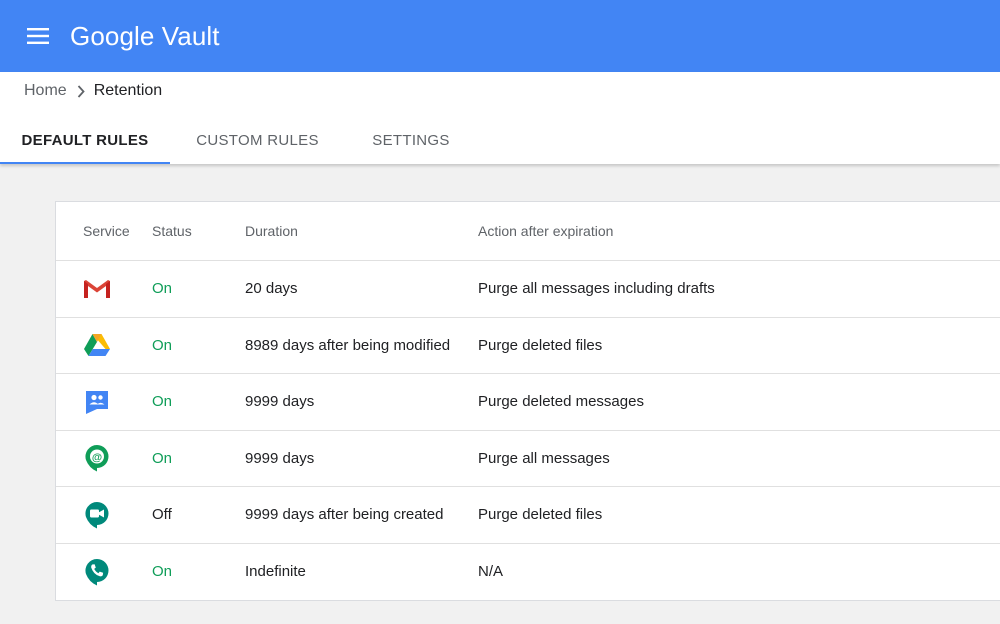  Describe the element at coordinates (500, 36) in the screenshot. I see `top-app-bar: Google Vault` at that location.